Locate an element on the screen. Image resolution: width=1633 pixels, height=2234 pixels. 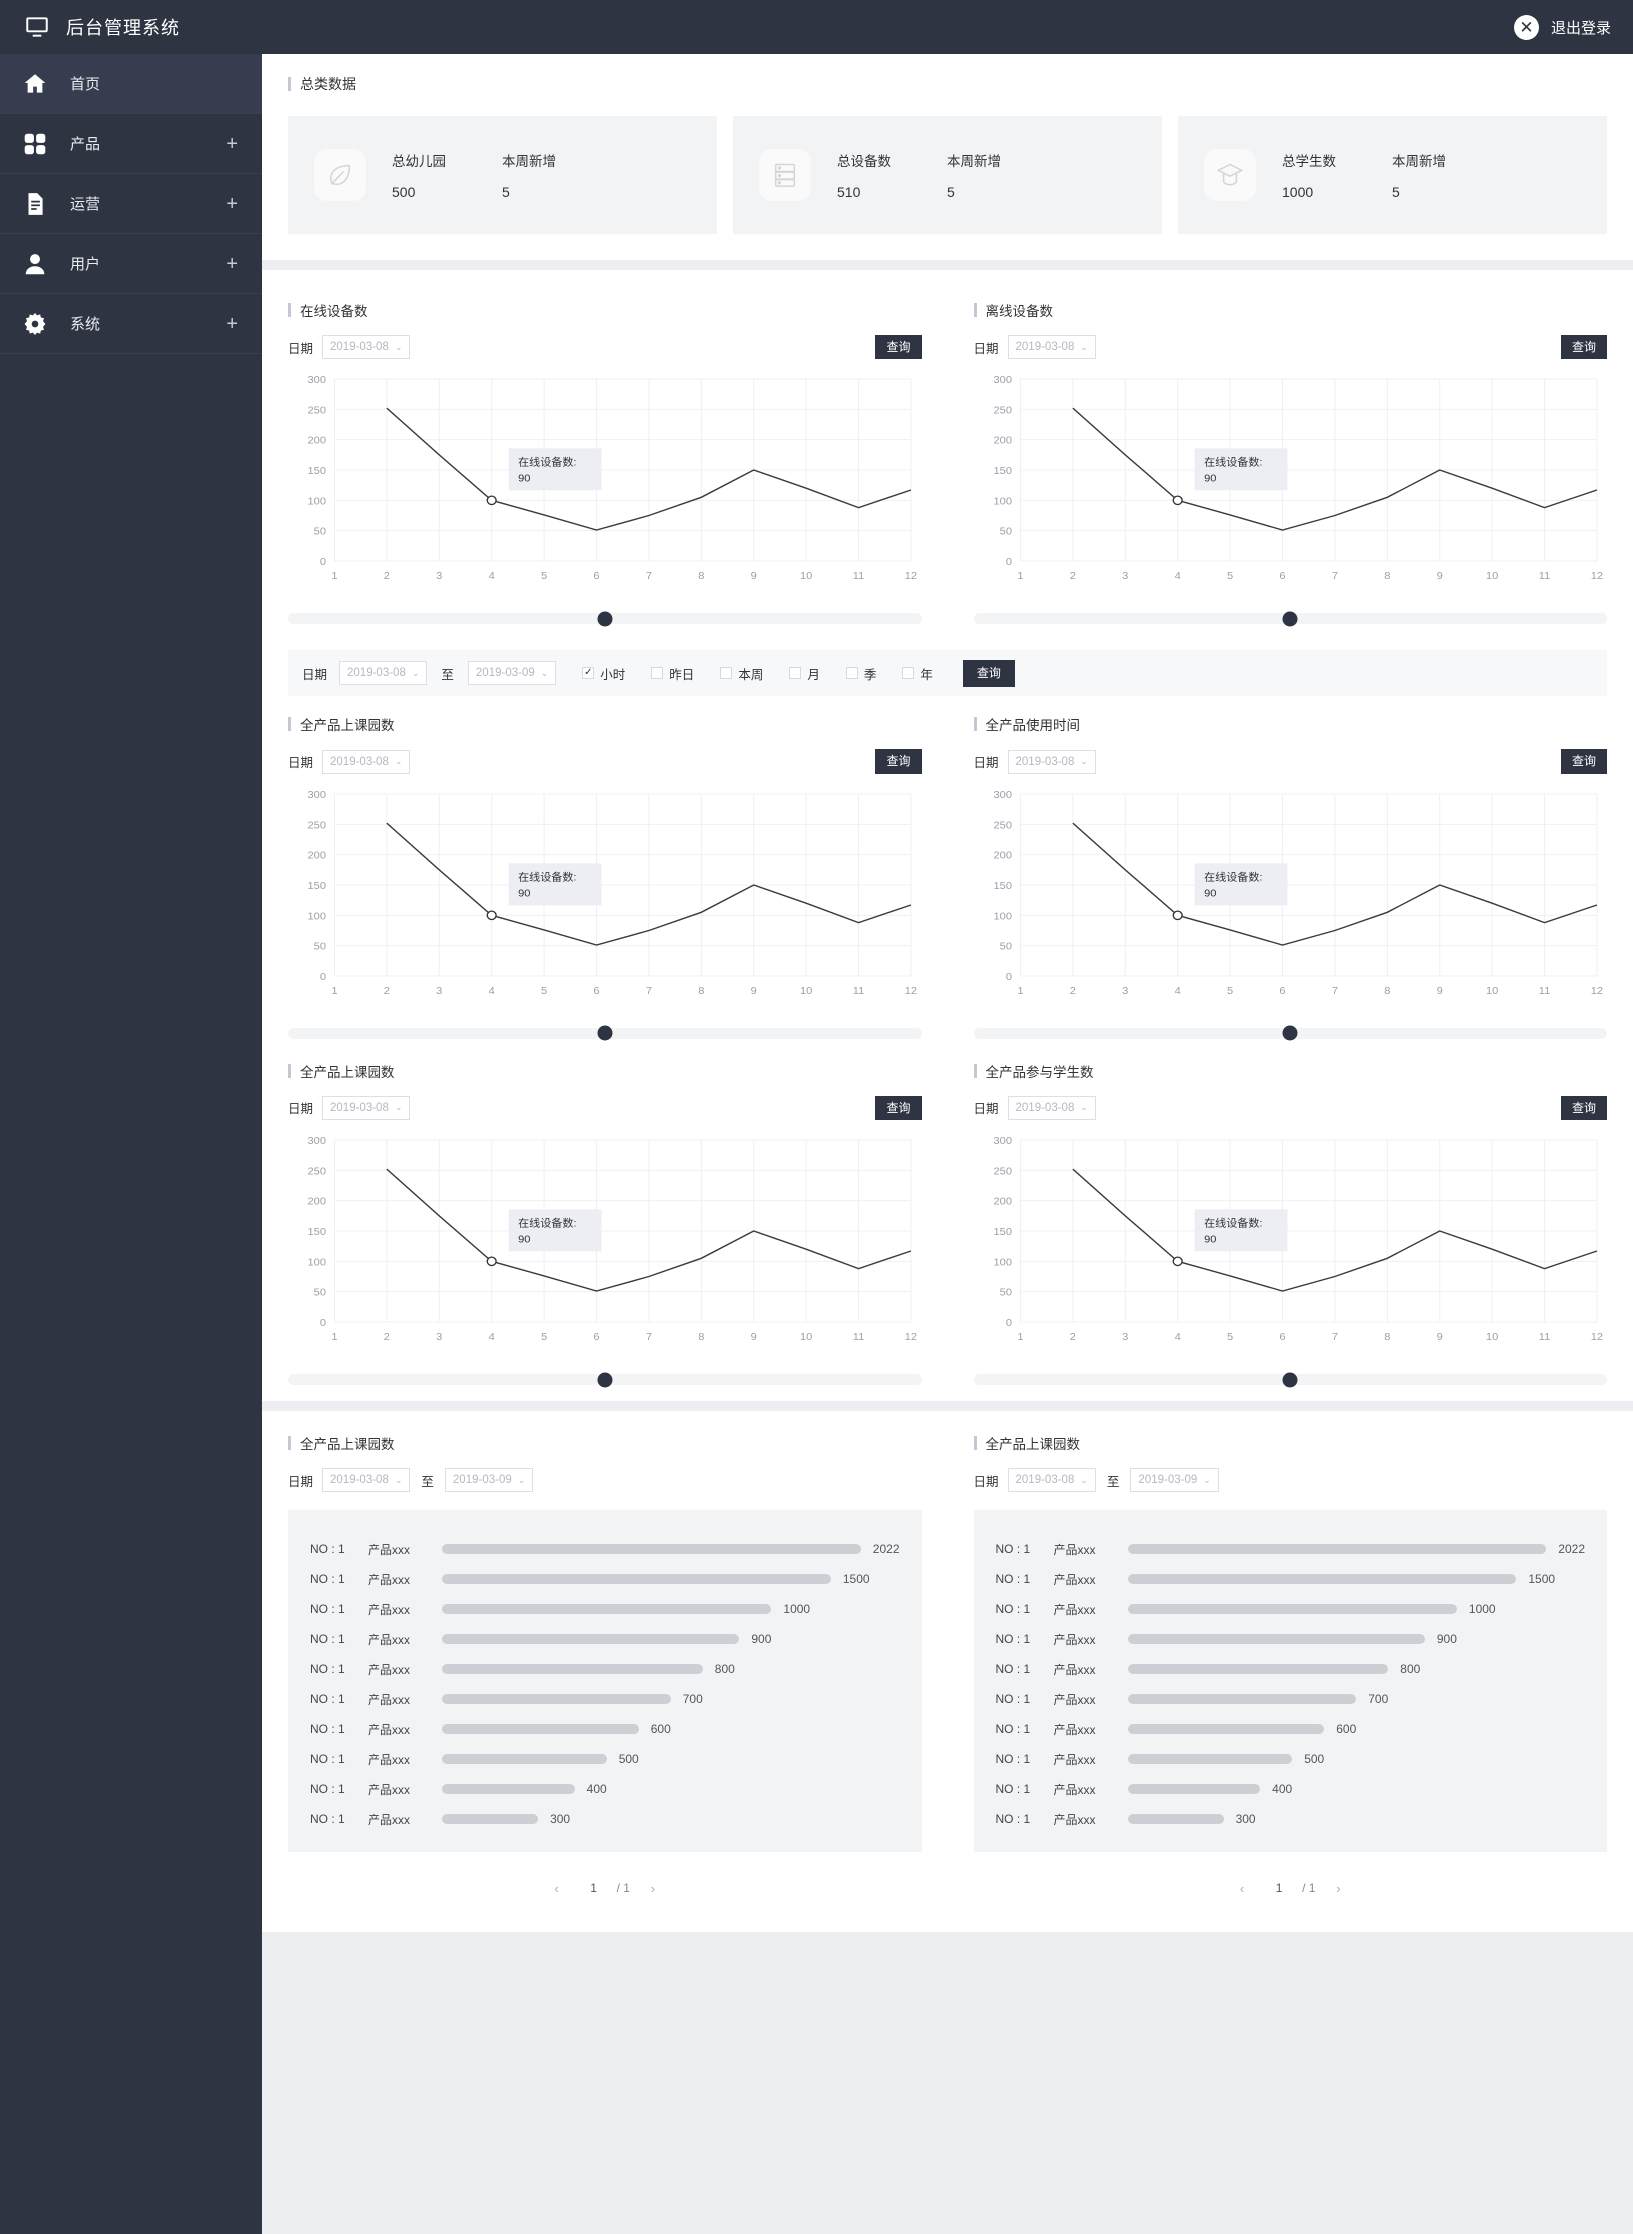
svg-text: 300 is located at coordinates (317, 795).